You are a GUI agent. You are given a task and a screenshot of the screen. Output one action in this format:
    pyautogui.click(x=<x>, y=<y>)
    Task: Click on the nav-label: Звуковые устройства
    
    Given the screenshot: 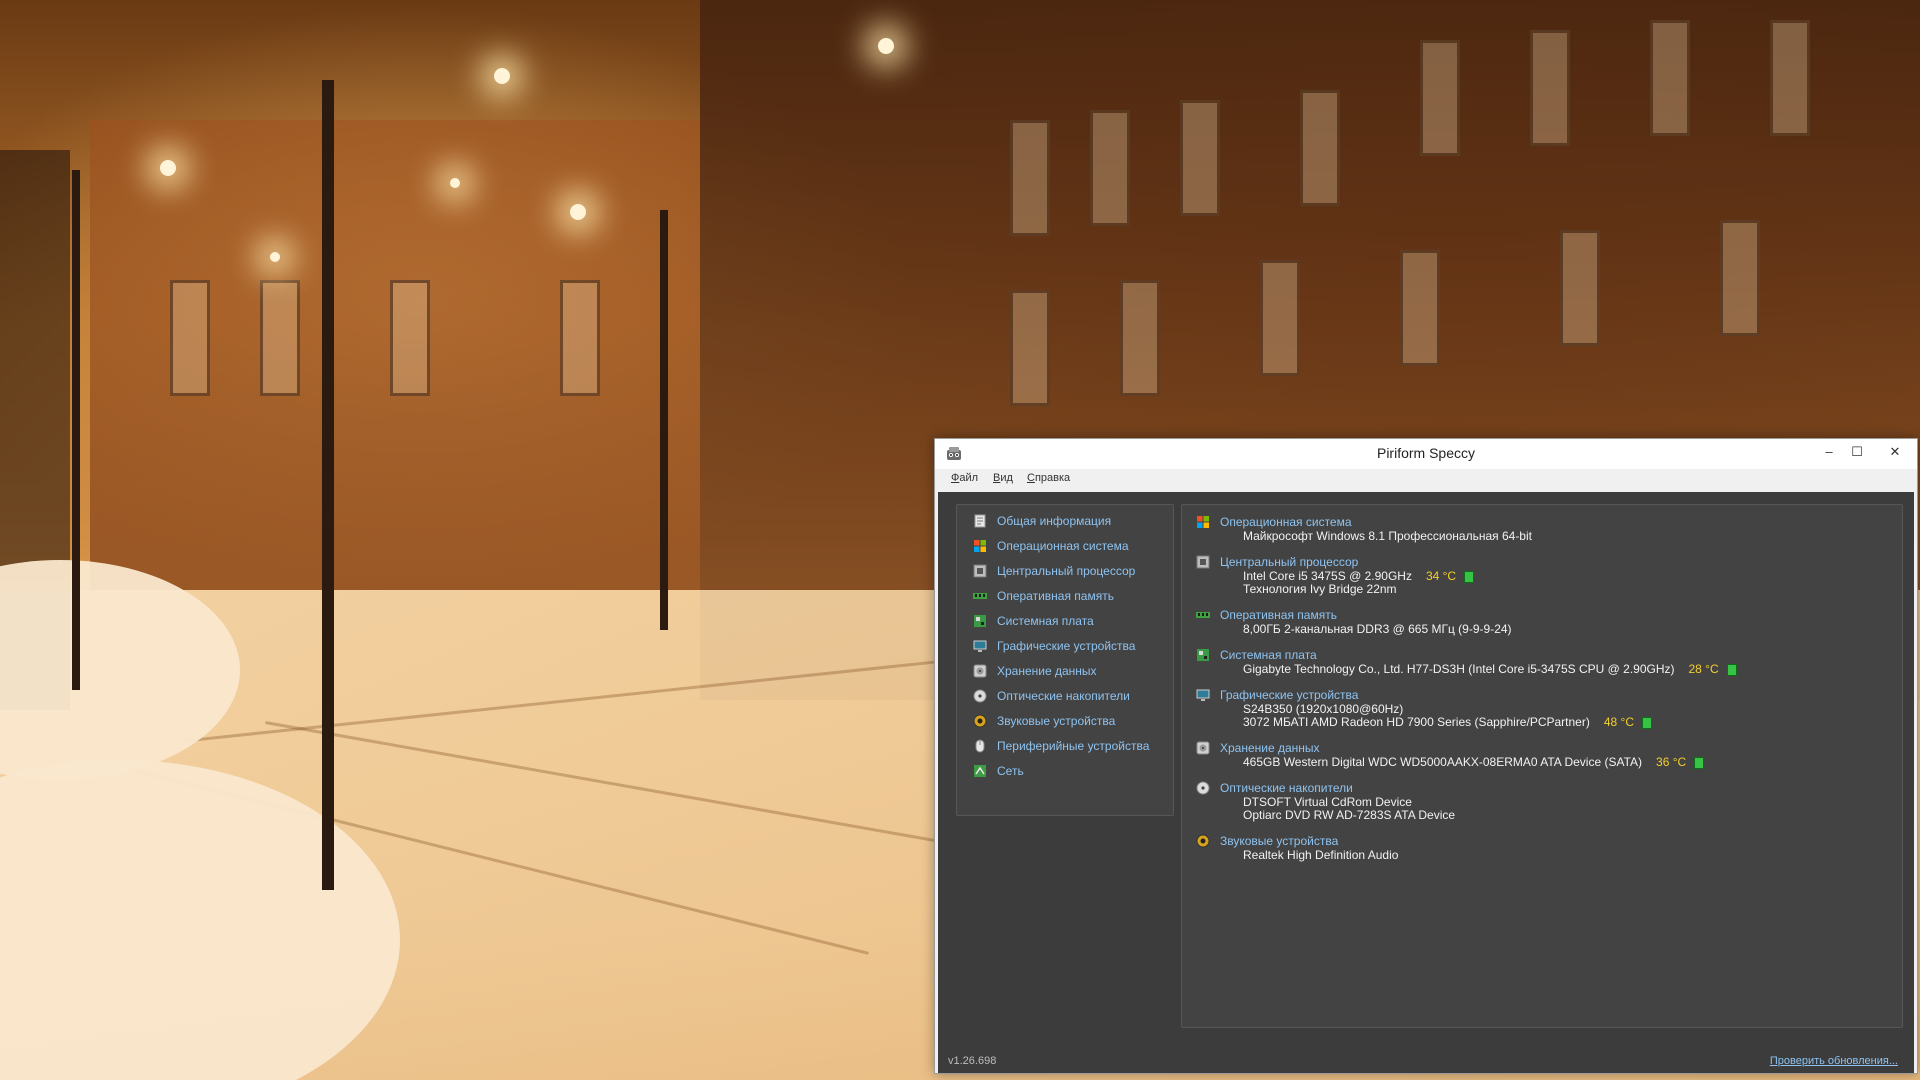 What is the action you would take?
    pyautogui.click(x=1056, y=721)
    